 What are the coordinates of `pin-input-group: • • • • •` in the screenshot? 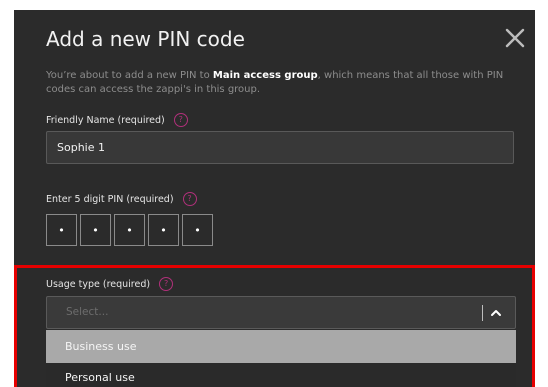 It's located at (129, 230).